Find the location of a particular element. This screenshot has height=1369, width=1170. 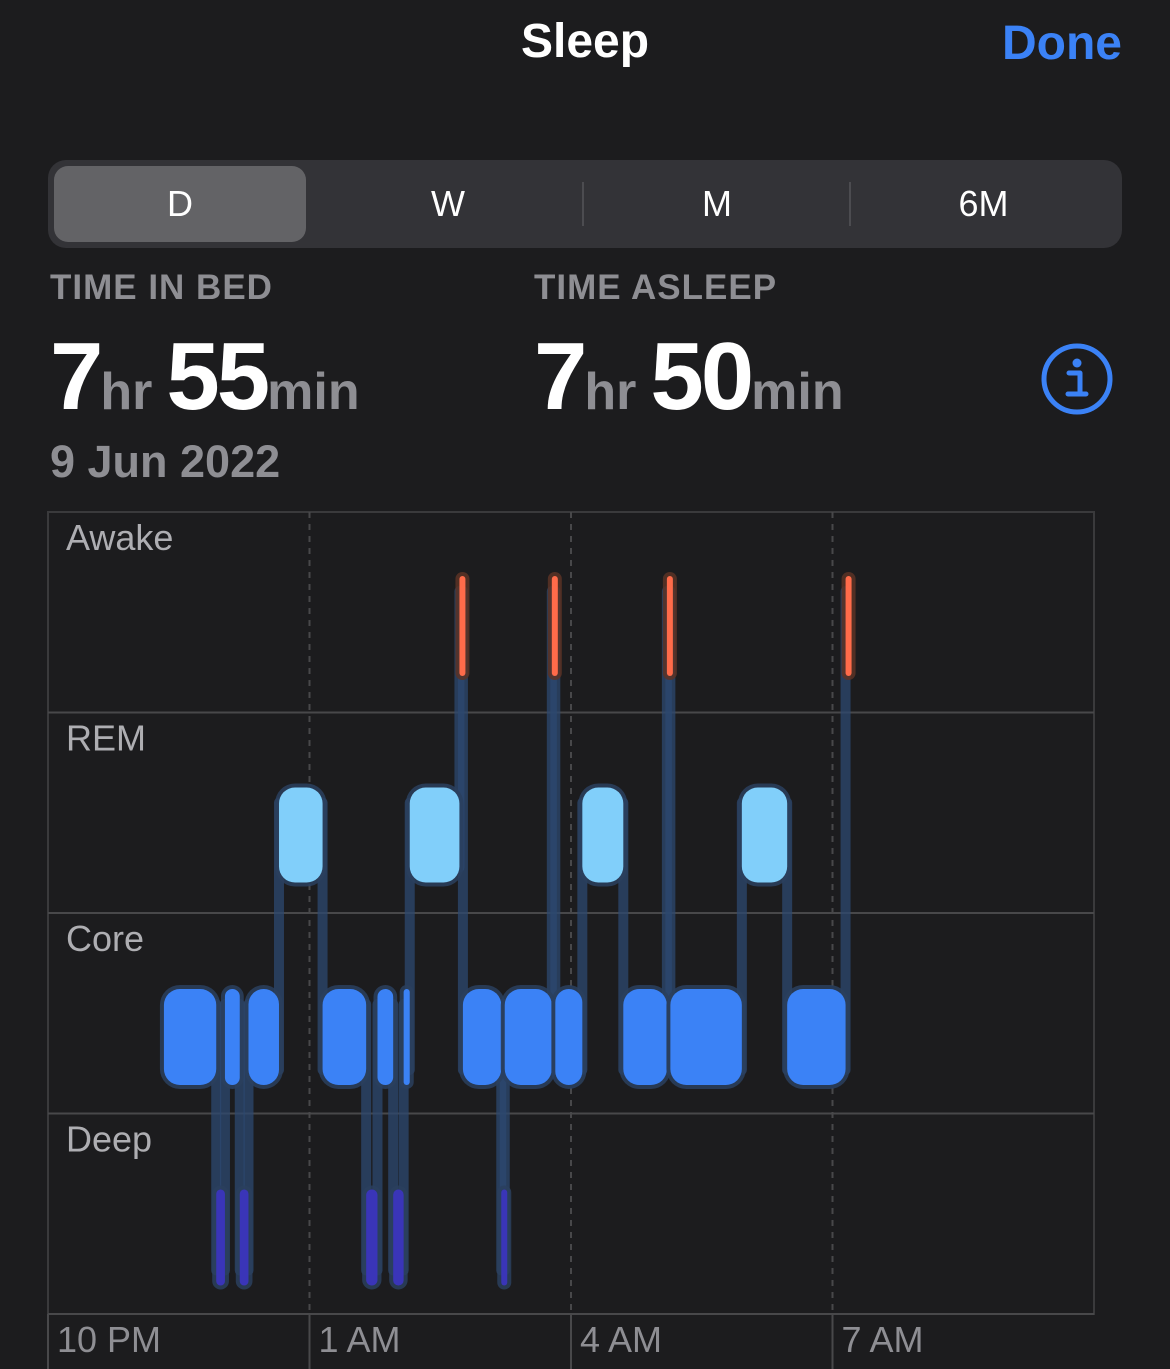

stage-label-awake: Awake is located at coordinates (119, 537).